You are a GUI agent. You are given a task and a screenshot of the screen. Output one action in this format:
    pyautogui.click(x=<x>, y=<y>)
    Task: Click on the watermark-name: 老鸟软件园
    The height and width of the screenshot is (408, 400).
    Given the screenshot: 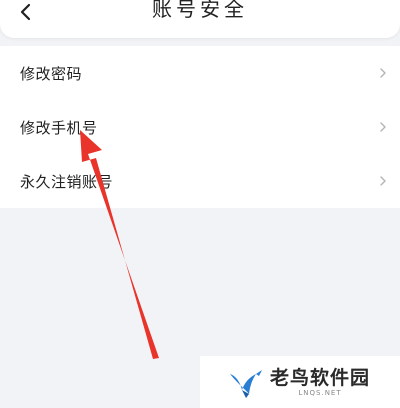 What is the action you would take?
    pyautogui.click(x=320, y=377)
    